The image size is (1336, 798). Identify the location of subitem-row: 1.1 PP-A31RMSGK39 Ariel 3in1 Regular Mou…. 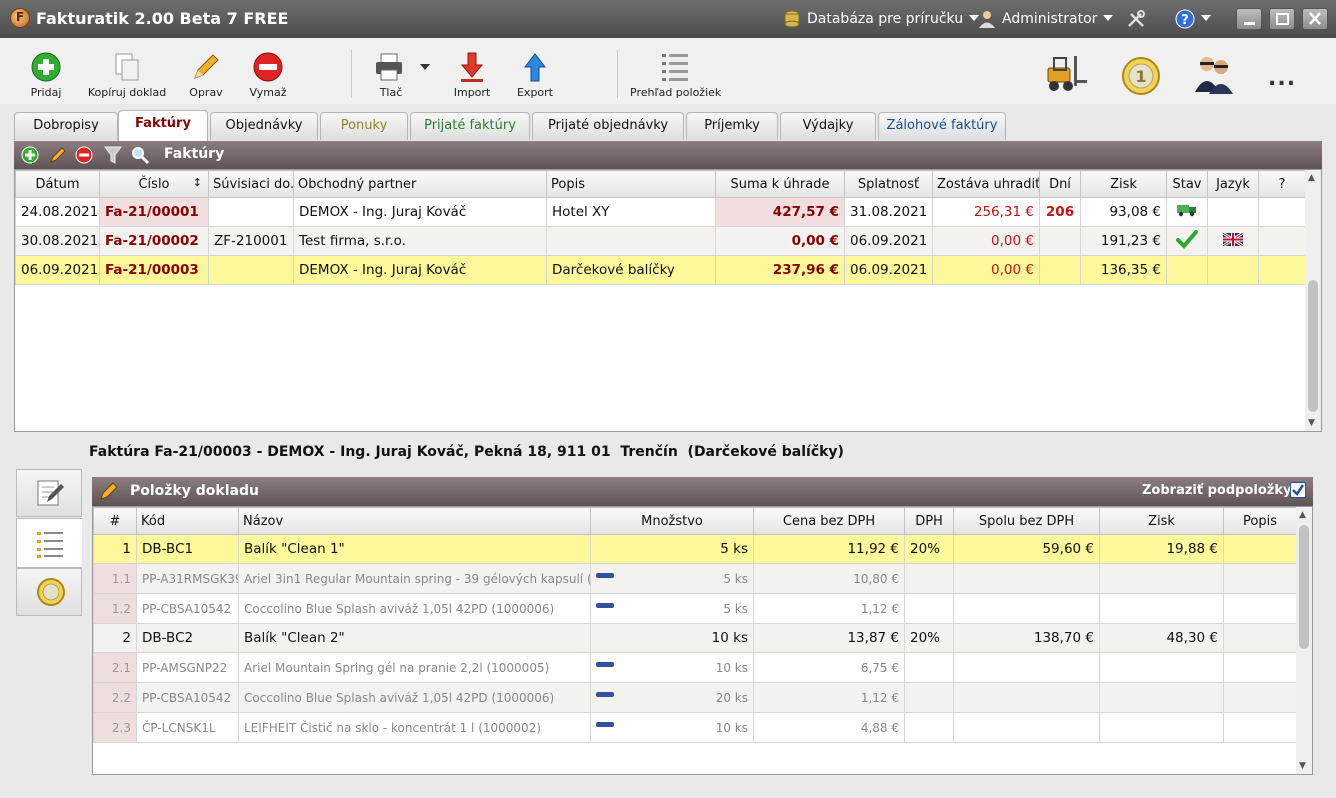
(695, 578).